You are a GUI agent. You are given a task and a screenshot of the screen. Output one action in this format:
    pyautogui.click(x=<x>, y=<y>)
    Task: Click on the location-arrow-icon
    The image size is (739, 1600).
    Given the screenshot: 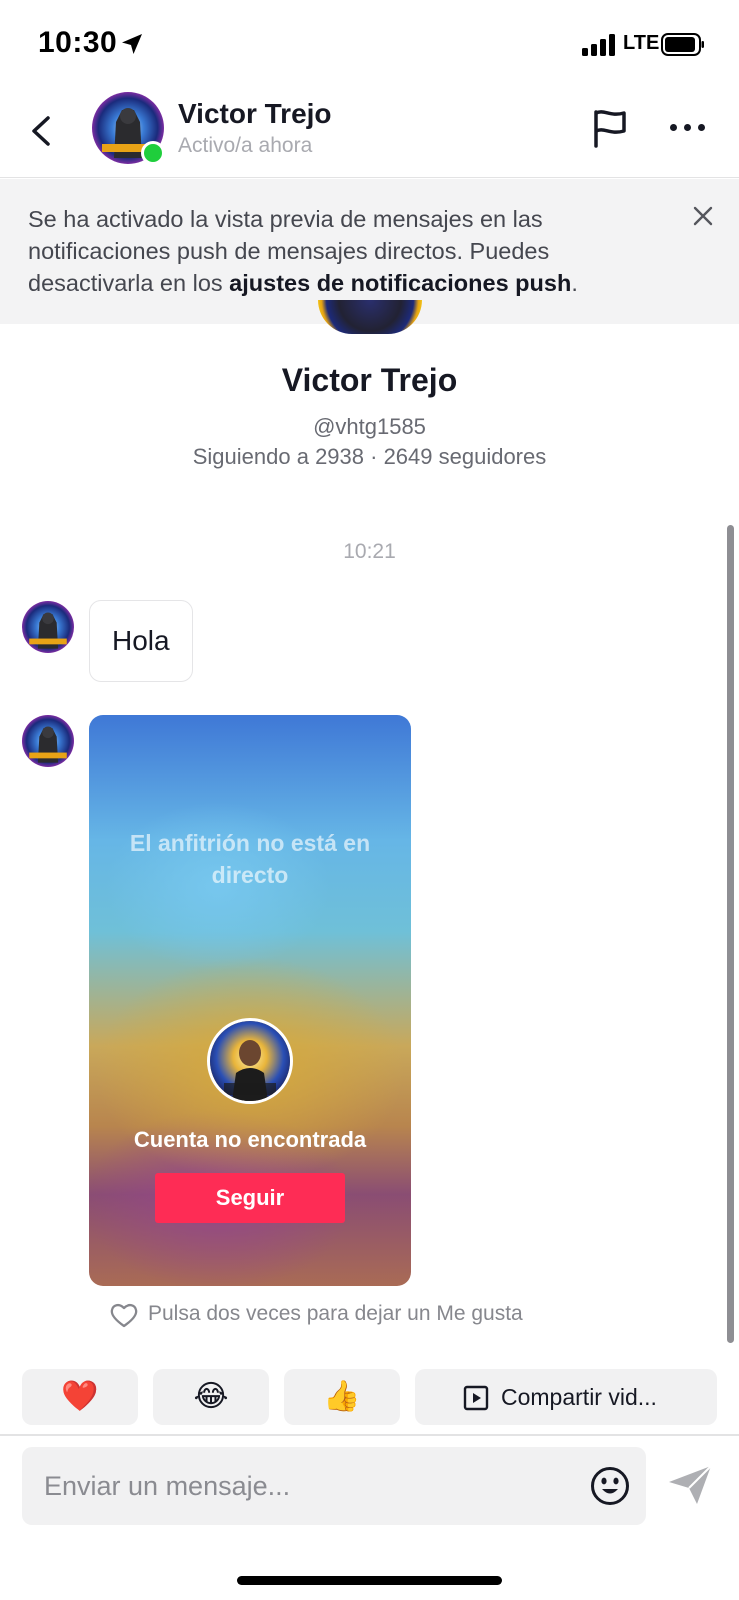 What is the action you would take?
    pyautogui.click(x=132, y=44)
    